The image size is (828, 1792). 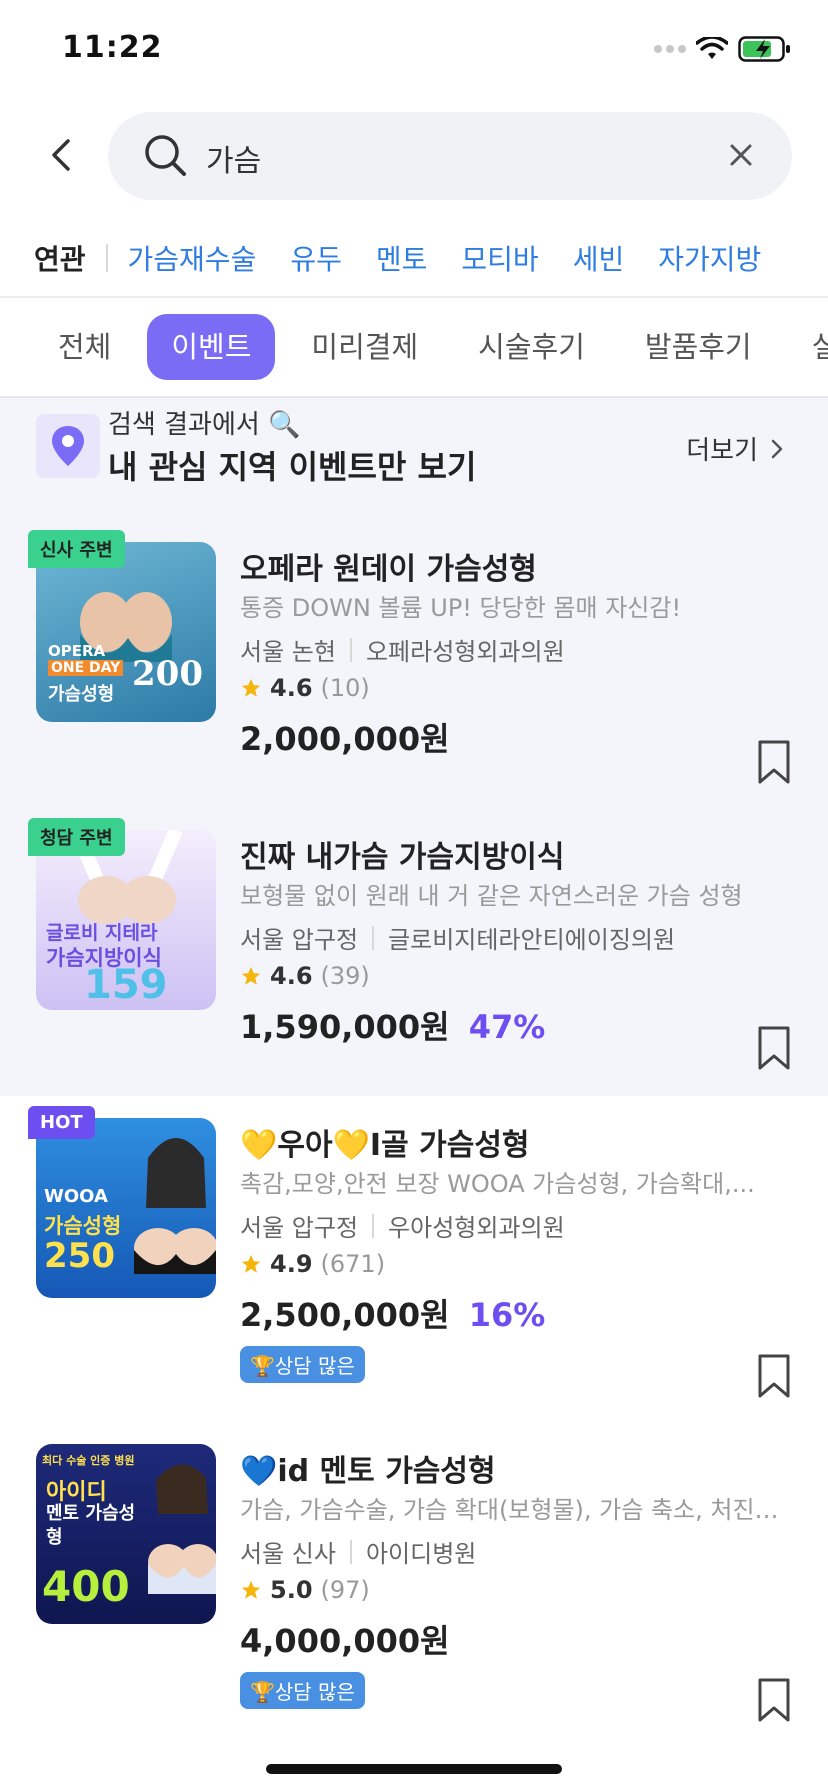 What do you see at coordinates (507, 1027) in the screenshot?
I see `discount-rate: 47%` at bounding box center [507, 1027].